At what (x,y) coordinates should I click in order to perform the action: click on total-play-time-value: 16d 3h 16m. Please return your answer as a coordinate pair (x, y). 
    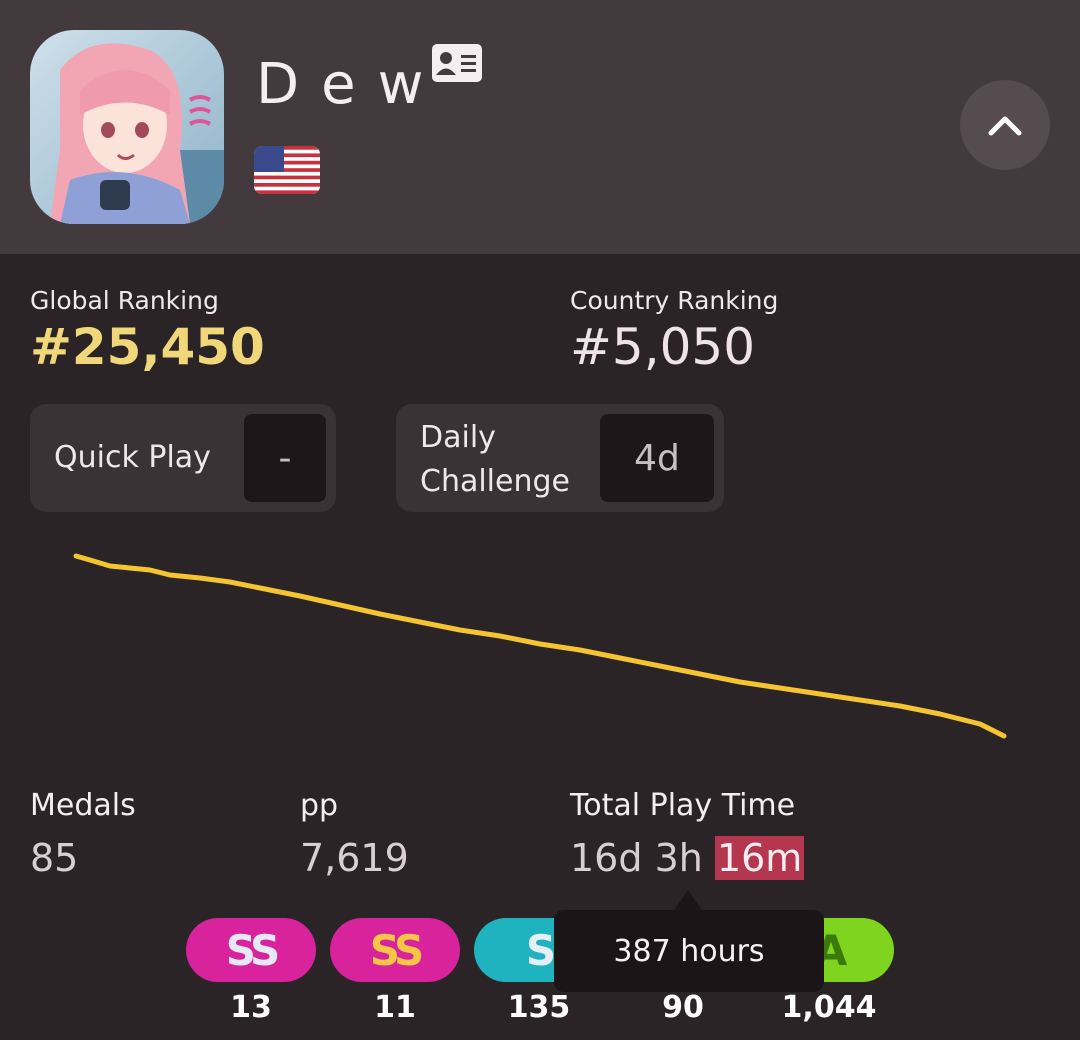
    Looking at the image, I should click on (687, 858).